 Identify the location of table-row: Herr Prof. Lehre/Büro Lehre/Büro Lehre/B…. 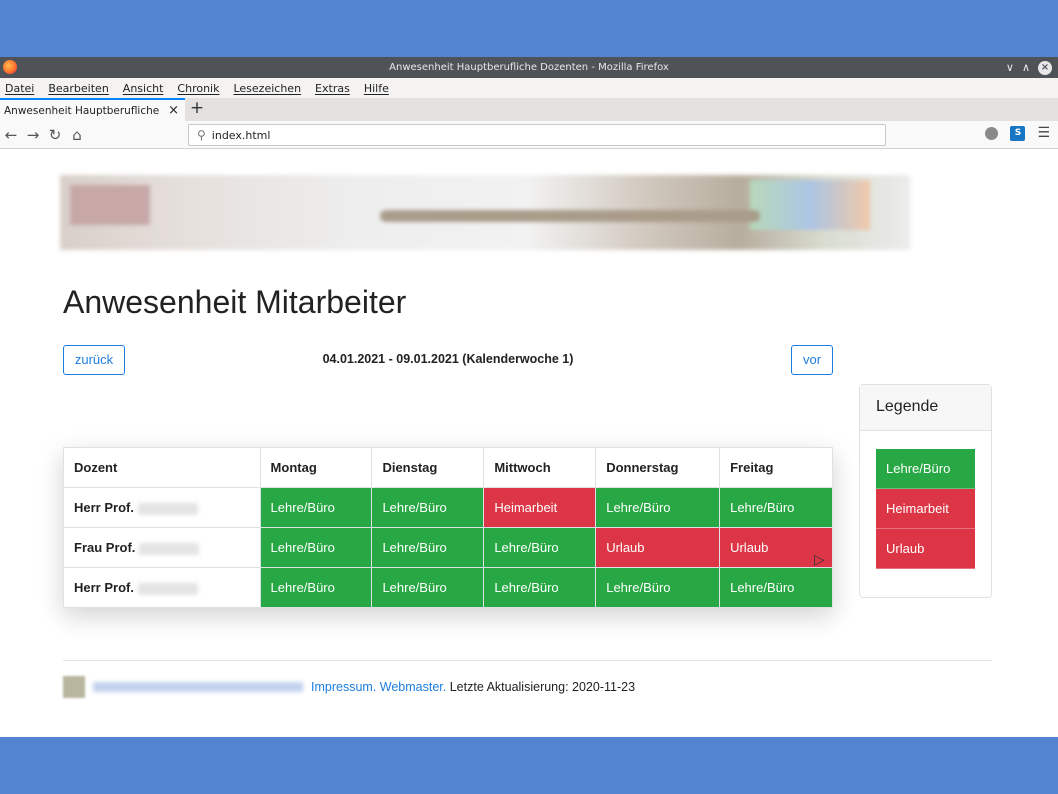
(448, 587).